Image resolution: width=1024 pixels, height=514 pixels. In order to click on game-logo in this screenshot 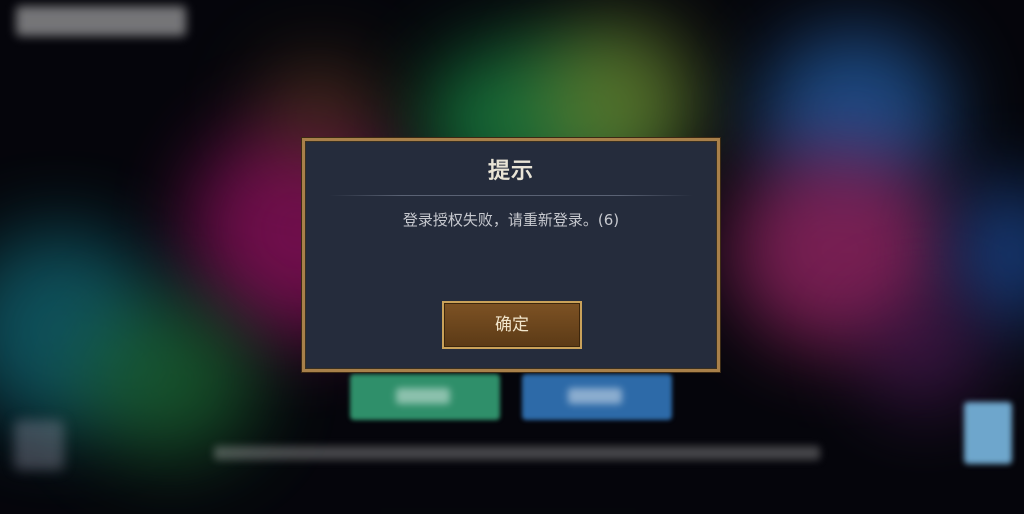, I will do `click(101, 21)`.